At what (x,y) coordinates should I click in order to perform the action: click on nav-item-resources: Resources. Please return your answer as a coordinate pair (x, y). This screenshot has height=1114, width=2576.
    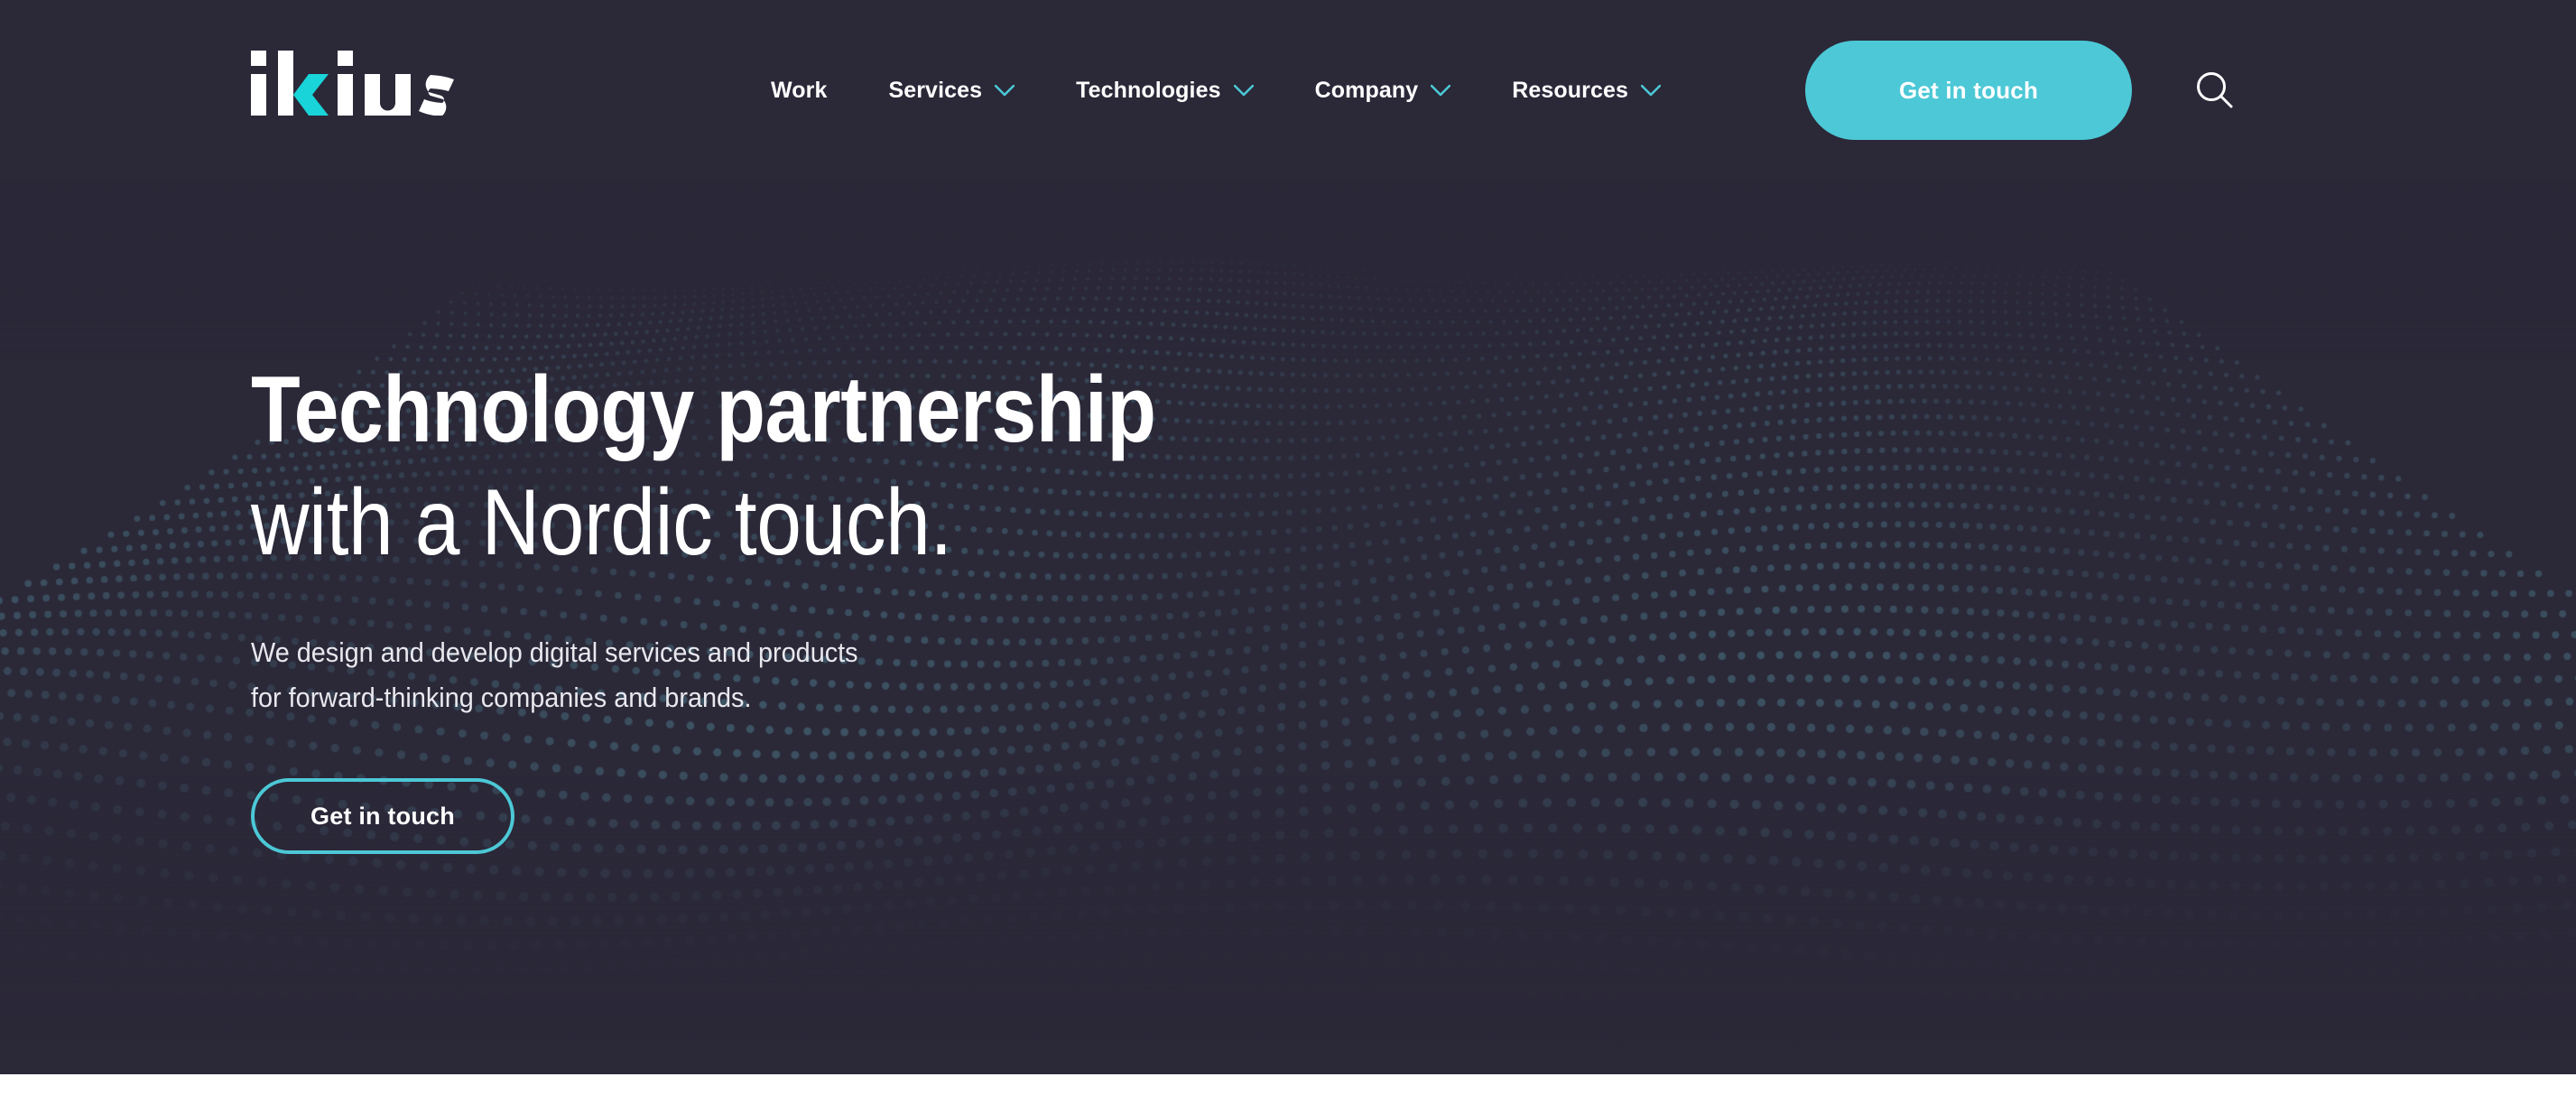
    Looking at the image, I should click on (1586, 90).